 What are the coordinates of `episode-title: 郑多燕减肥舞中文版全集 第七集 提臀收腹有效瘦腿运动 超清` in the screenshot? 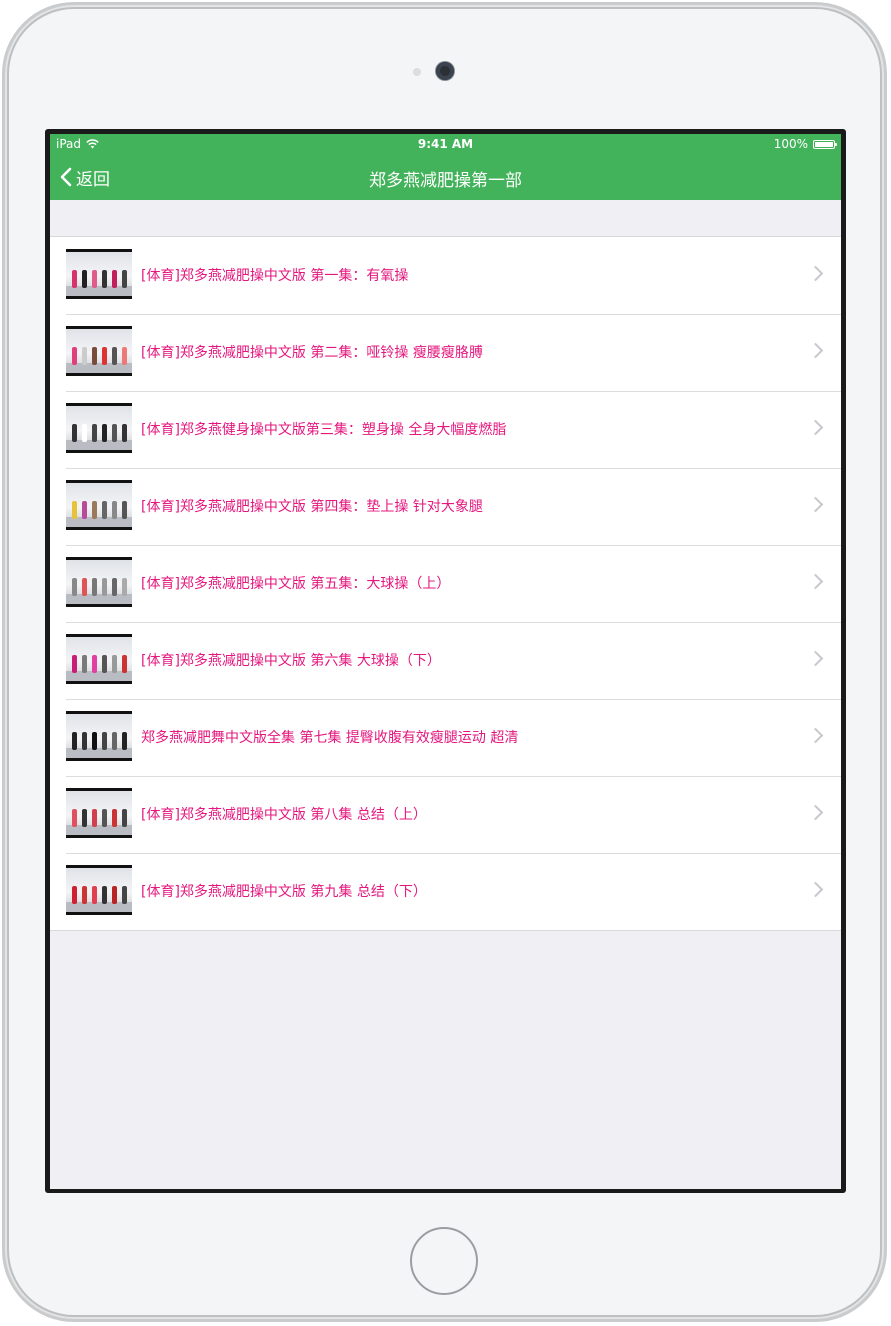 It's located at (330, 738).